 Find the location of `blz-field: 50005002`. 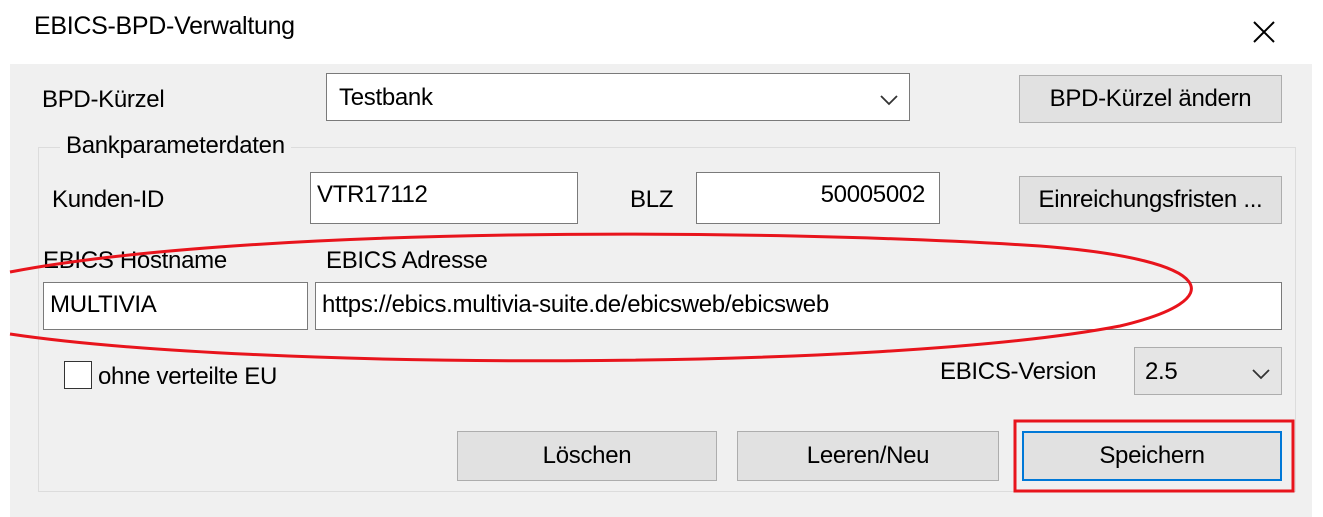

blz-field: 50005002 is located at coordinates (818, 198).